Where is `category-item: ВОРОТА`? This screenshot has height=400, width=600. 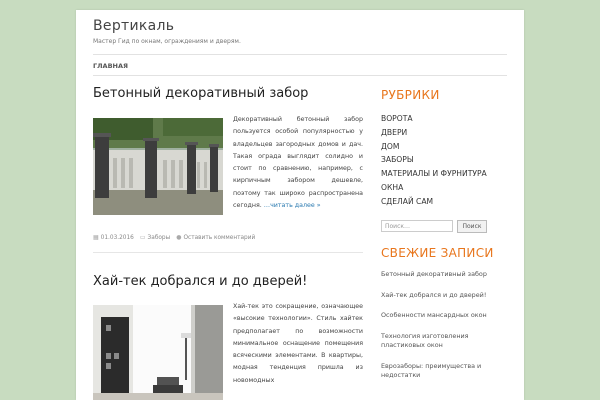 category-item: ВОРОТА is located at coordinates (434, 119).